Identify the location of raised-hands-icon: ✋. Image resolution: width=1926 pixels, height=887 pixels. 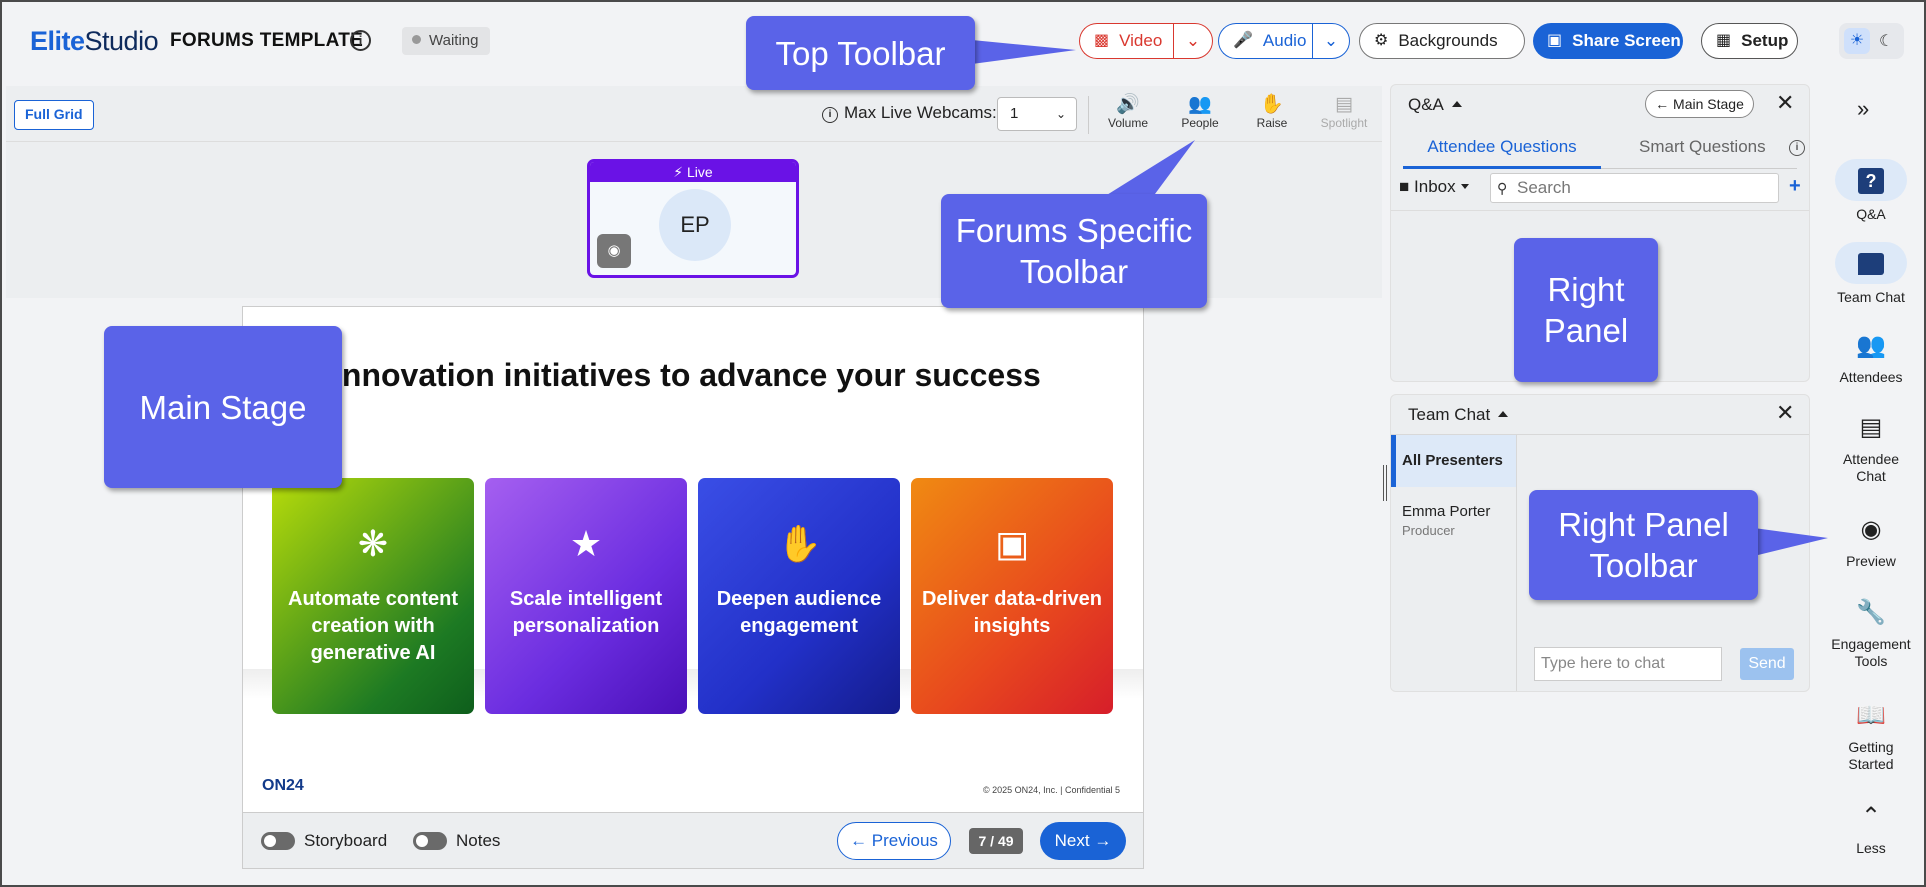
(799, 543).